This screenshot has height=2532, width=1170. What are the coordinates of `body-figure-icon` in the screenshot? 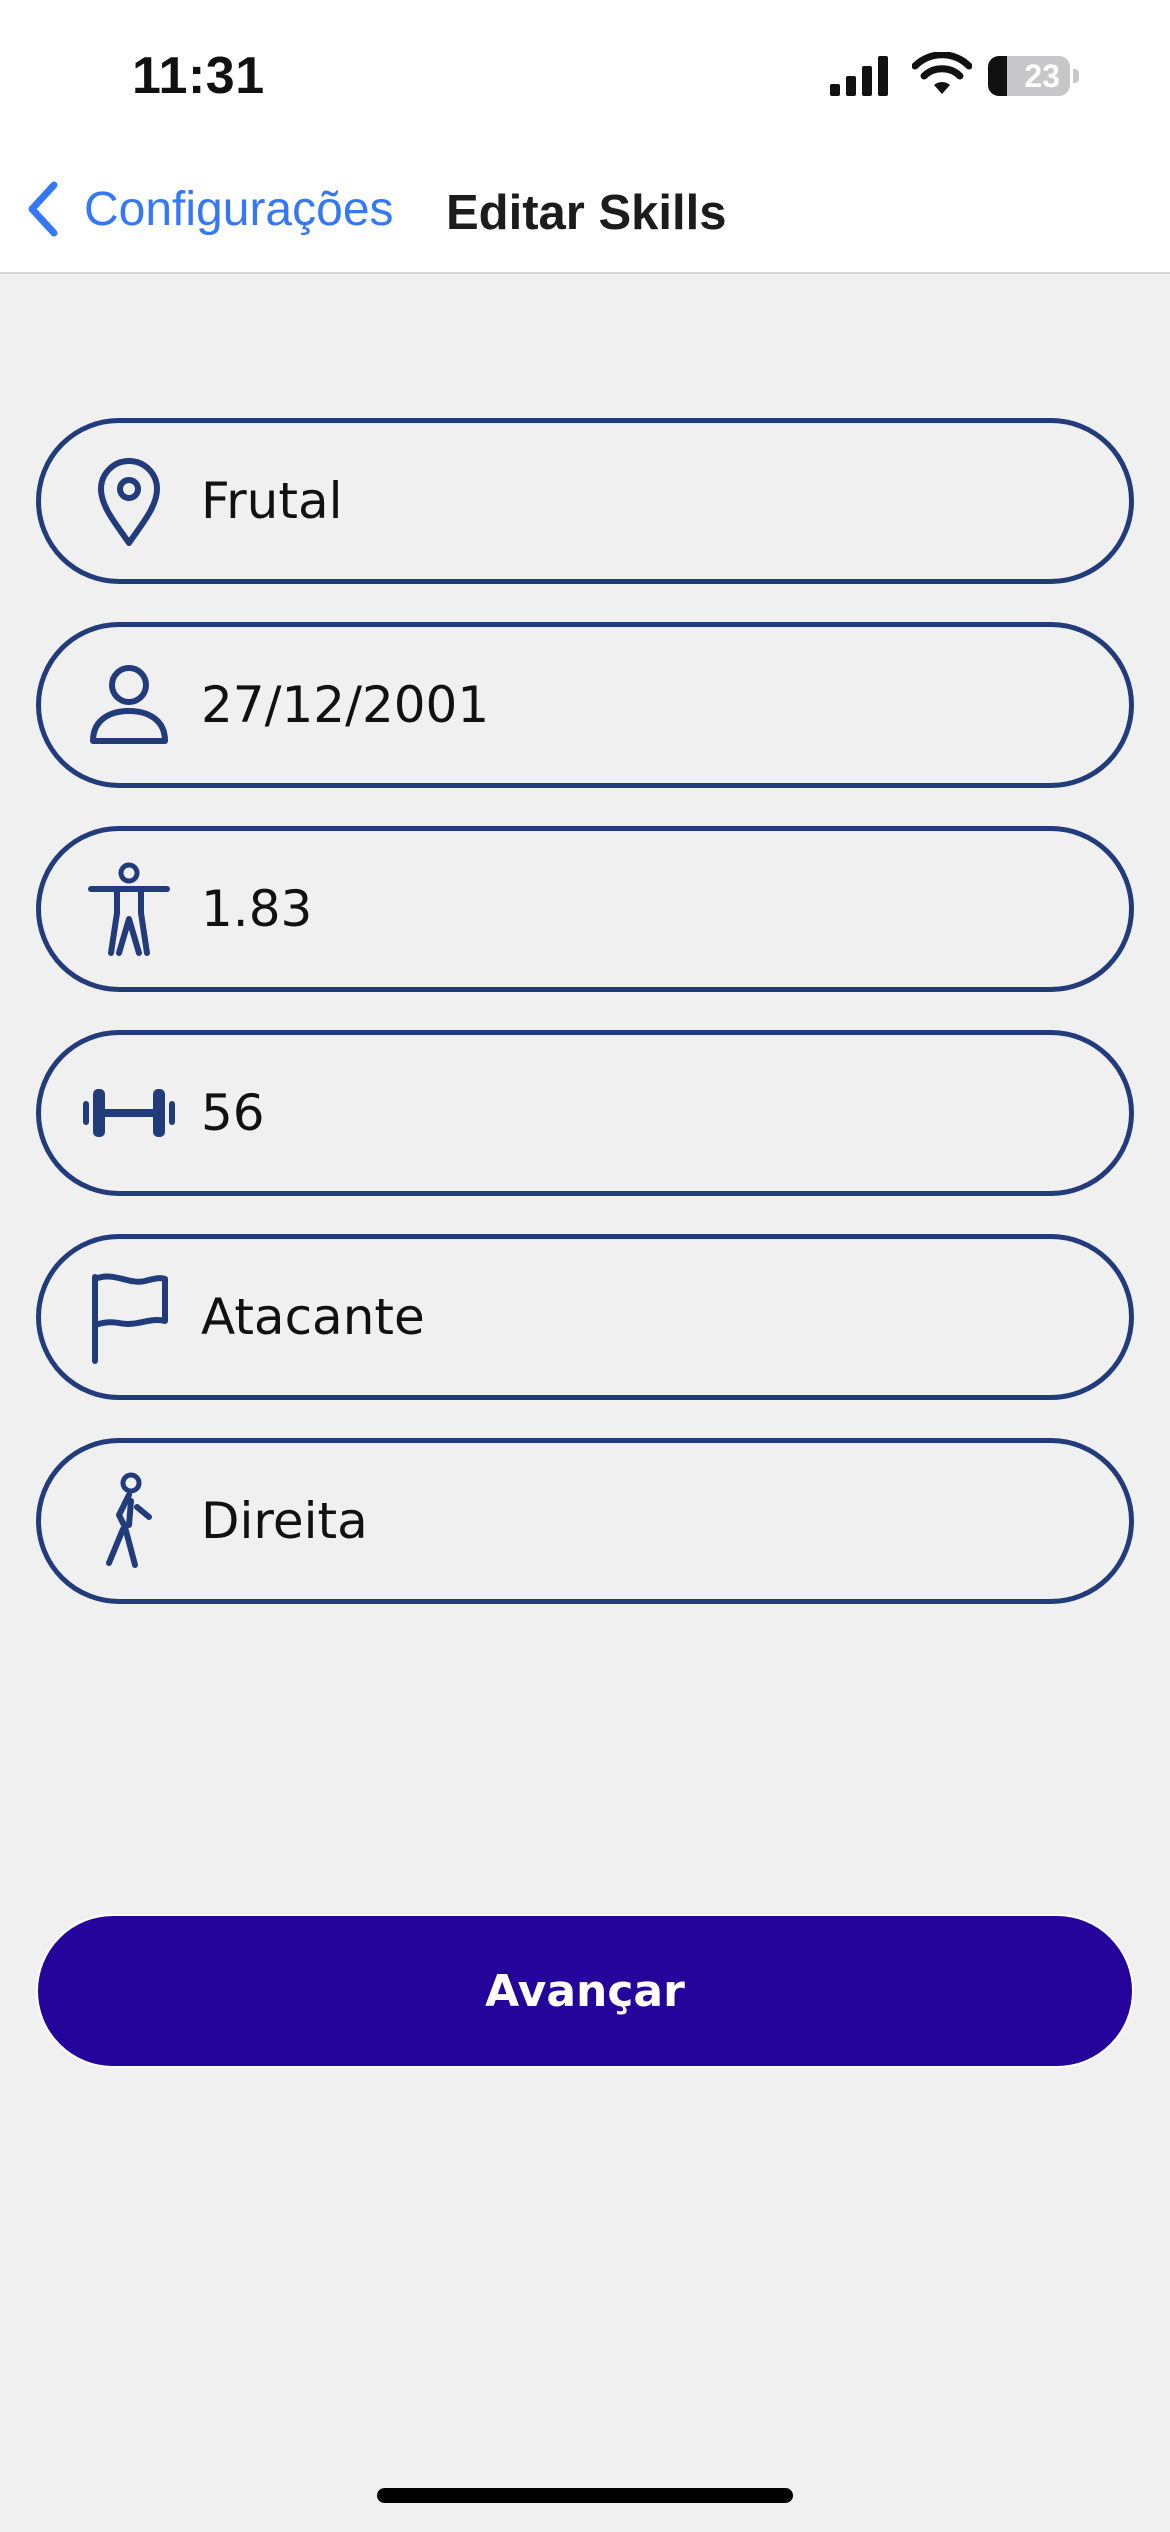 It's located at (129, 909).